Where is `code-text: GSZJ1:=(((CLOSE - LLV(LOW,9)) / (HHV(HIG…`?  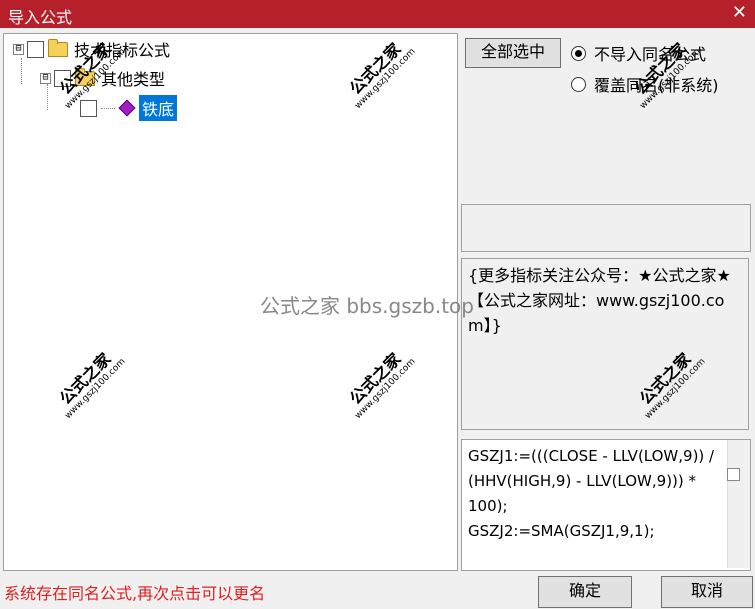
code-text: GSZJ1:=(((CLOSE - LLV(LOW,9)) / (HHV(HIG… is located at coordinates (591, 493).